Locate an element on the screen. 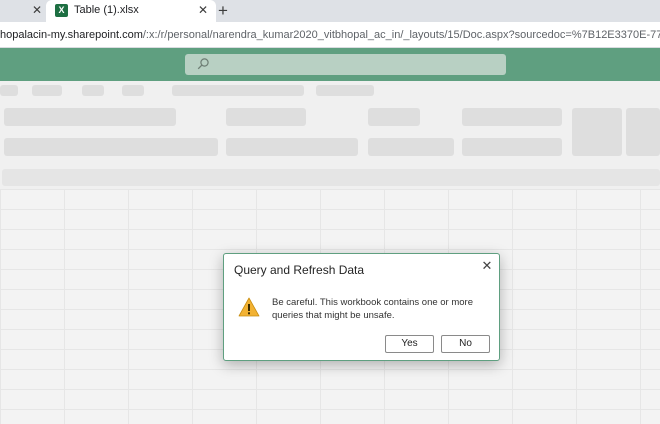 Image resolution: width=660 pixels, height=424 pixels. url-host: hopalacin-my.sharepoint.com is located at coordinates (71, 35).